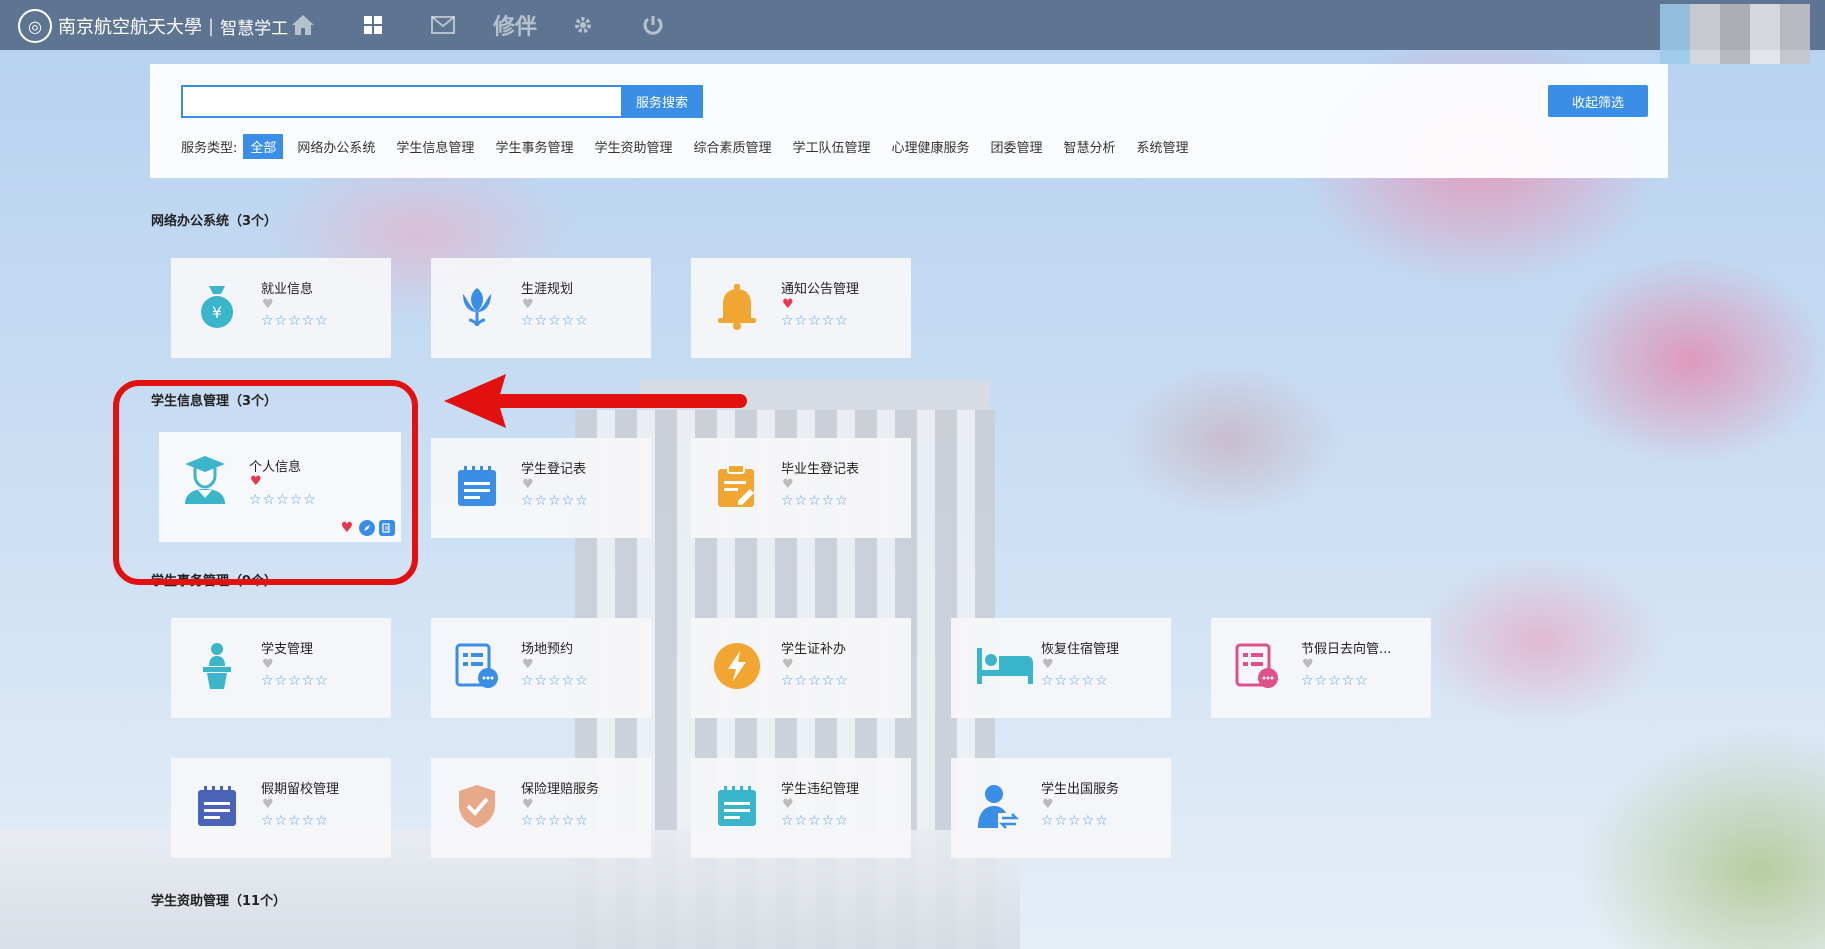 Image resolution: width=1825 pixels, height=949 pixels. What do you see at coordinates (534, 146) in the screenshot?
I see `filter-chip-affairs: 学生事务管理` at bounding box center [534, 146].